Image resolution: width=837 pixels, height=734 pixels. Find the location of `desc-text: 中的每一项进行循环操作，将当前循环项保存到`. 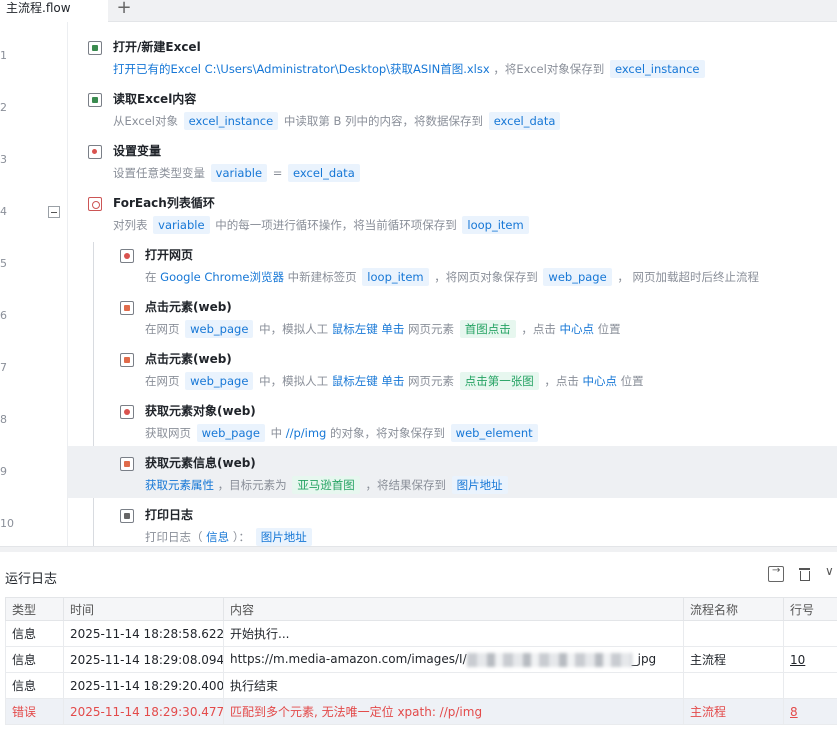

desc-text: 中的每一项进行循环操作，将当前循环项保存到 is located at coordinates (336, 225).